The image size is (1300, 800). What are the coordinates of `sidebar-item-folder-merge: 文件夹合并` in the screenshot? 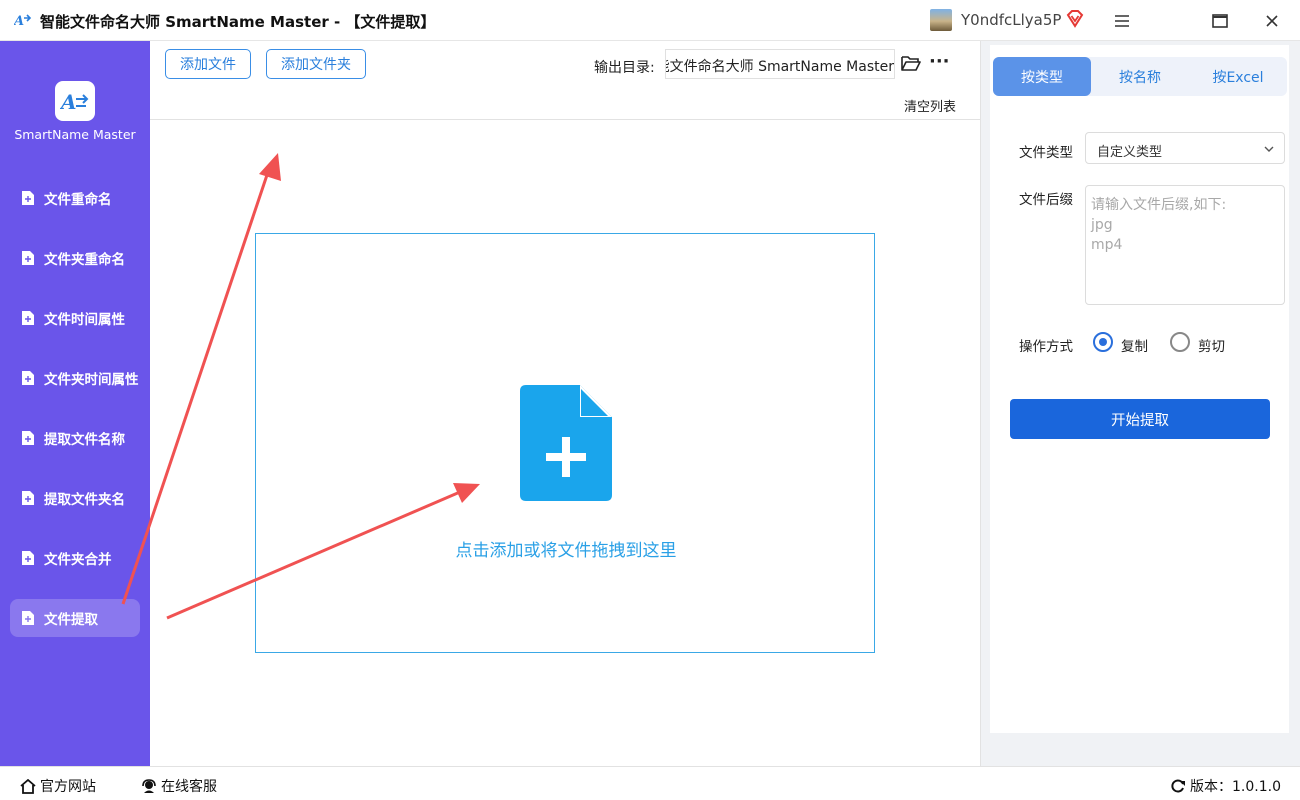 It's located at (75, 558).